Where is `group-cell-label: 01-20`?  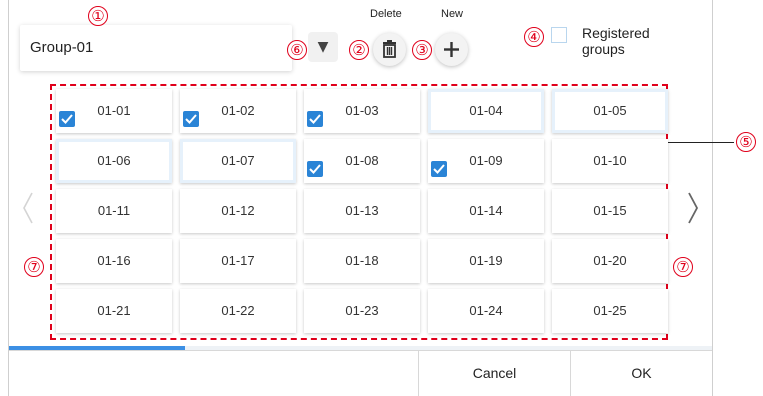
group-cell-label: 01-20 is located at coordinates (610, 260).